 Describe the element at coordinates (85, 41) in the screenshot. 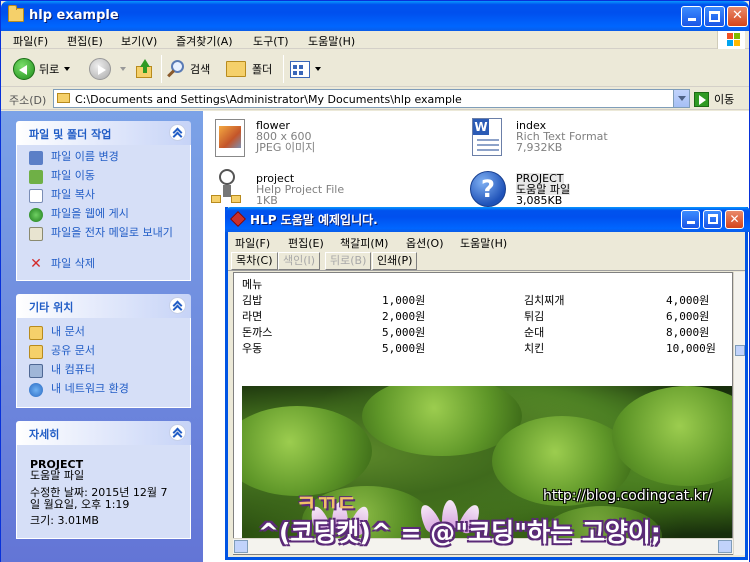

I see `menu-edit: 편집(E)` at that location.